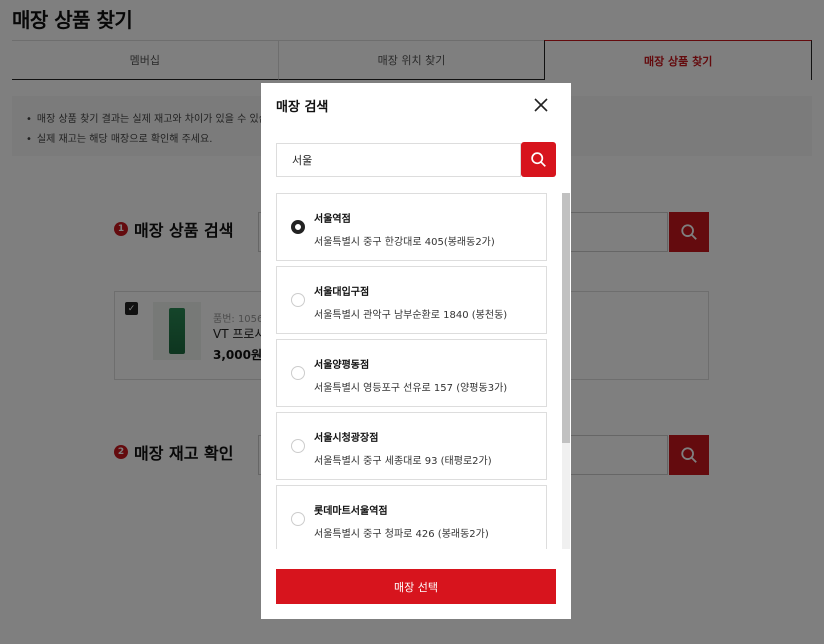 This screenshot has height=644, width=824. What do you see at coordinates (398, 160) in the screenshot?
I see `store-search-input` at bounding box center [398, 160].